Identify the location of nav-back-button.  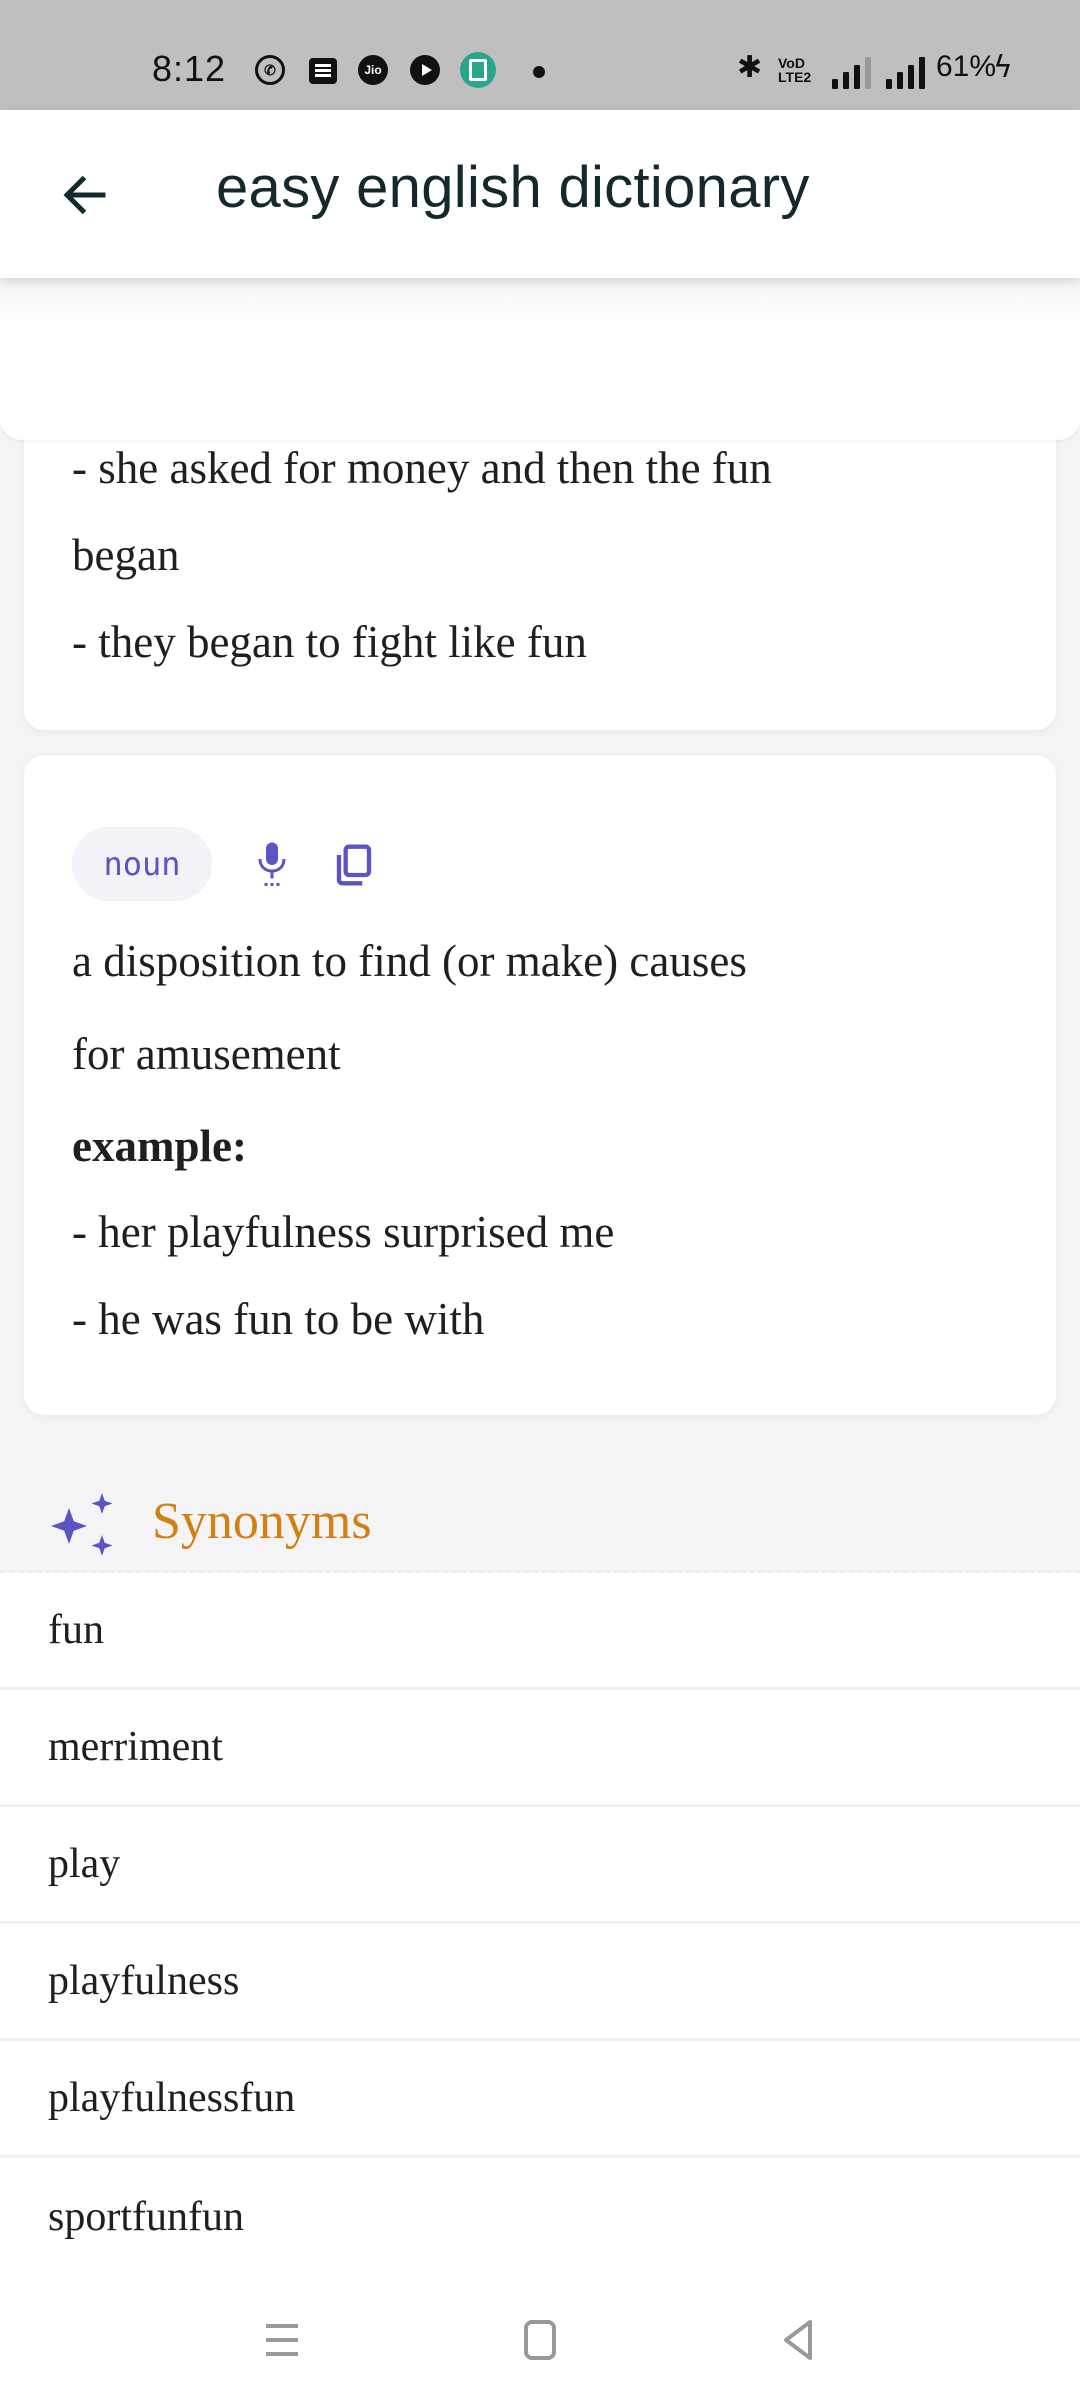
(798, 2340).